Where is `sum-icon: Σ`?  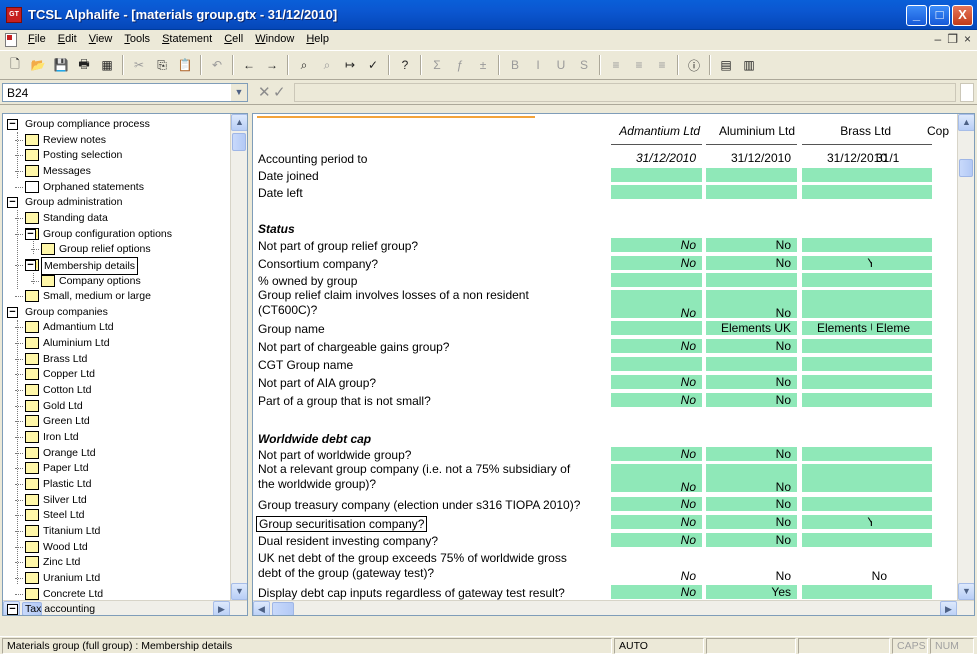
sum-icon: Σ is located at coordinates (437, 65).